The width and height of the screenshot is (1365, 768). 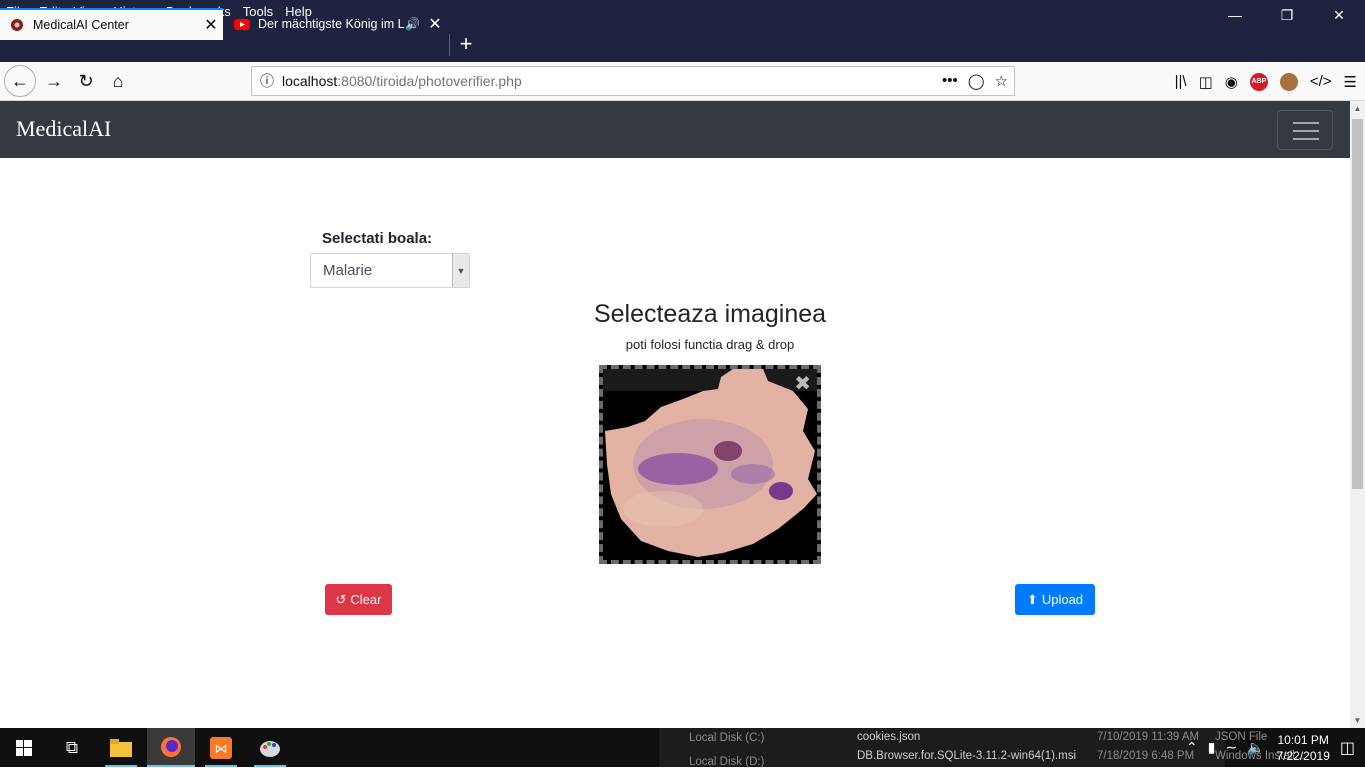 I want to click on dropzone-subtitle: poti folosi functia drag & drop, so click(x=710, y=344).